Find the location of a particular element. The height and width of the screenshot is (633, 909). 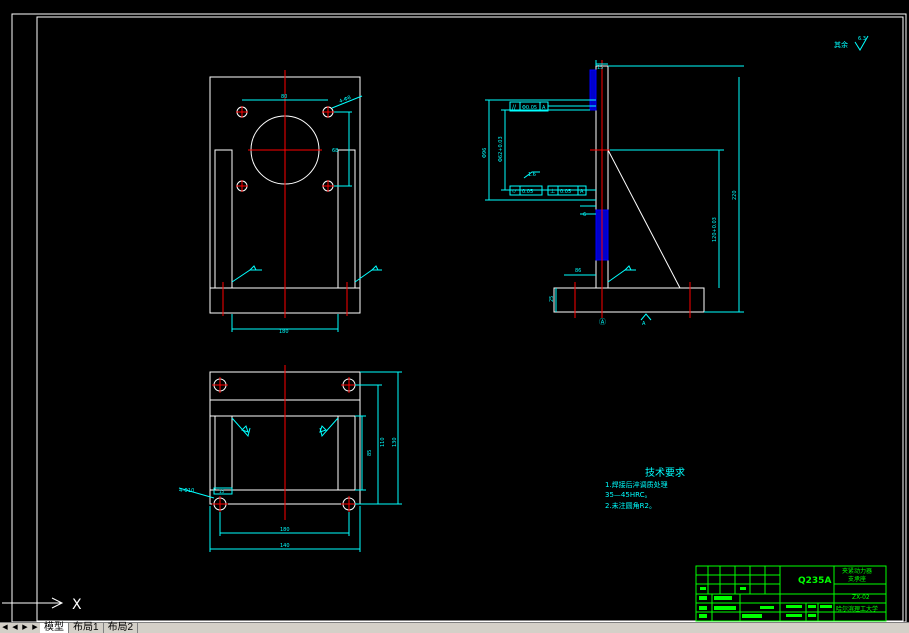

top-view is located at coordinates (290, 458).